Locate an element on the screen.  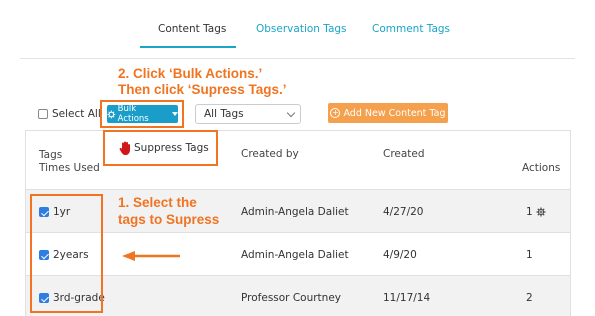
annotation-step-1-line-1: 1. Select the is located at coordinates (157, 202).